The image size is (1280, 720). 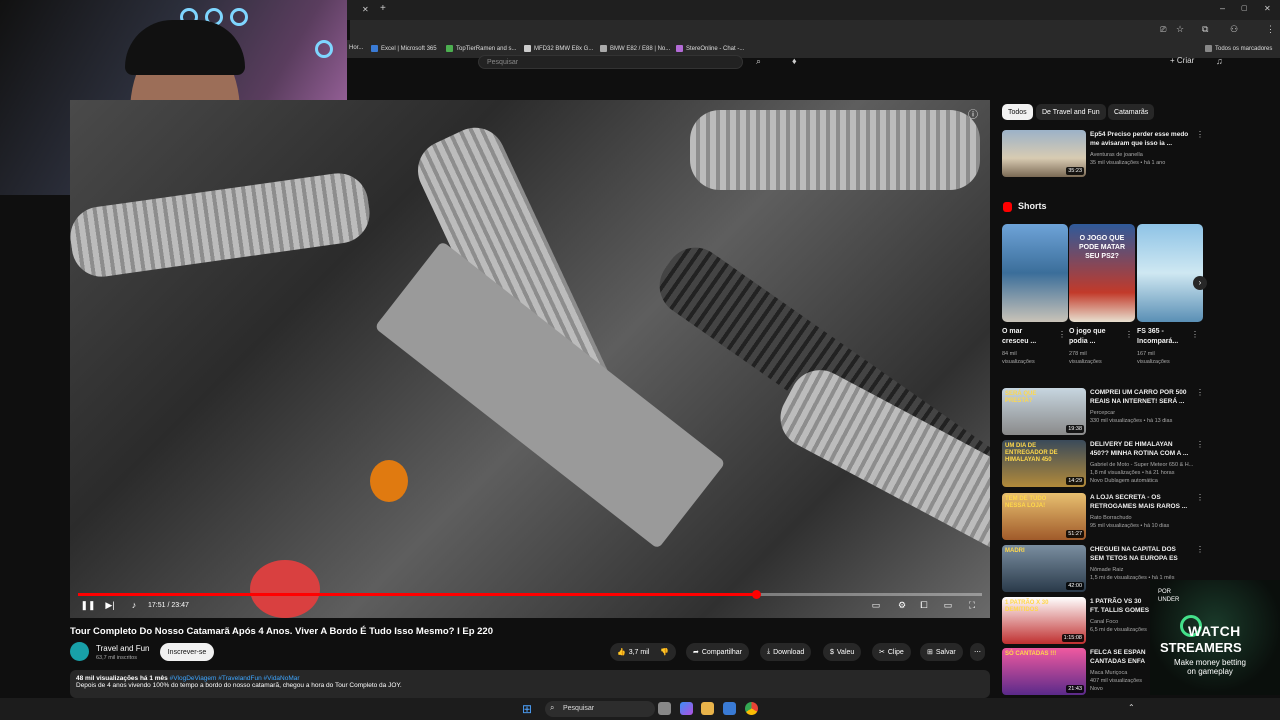 I want to click on avatar, so click(x=79, y=651).